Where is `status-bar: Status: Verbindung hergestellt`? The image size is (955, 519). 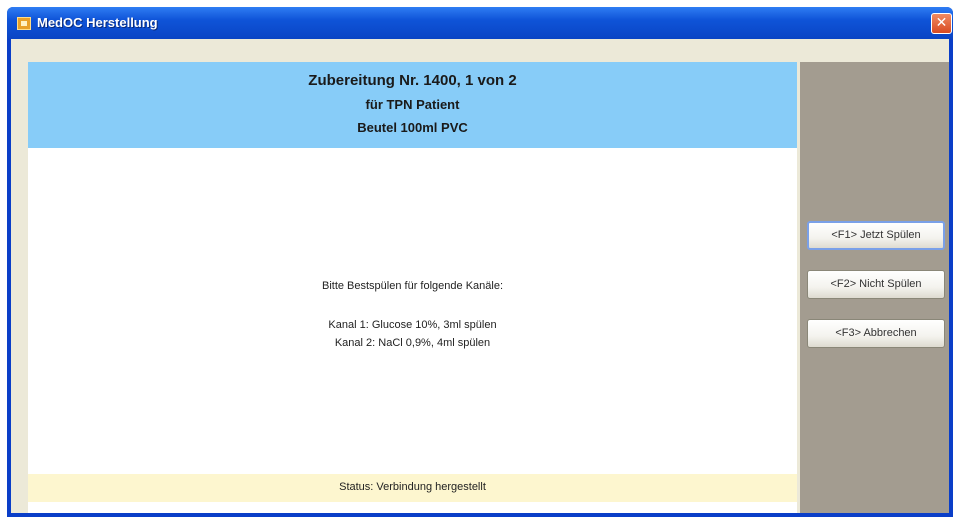 status-bar: Status: Verbindung hergestellt is located at coordinates (412, 488).